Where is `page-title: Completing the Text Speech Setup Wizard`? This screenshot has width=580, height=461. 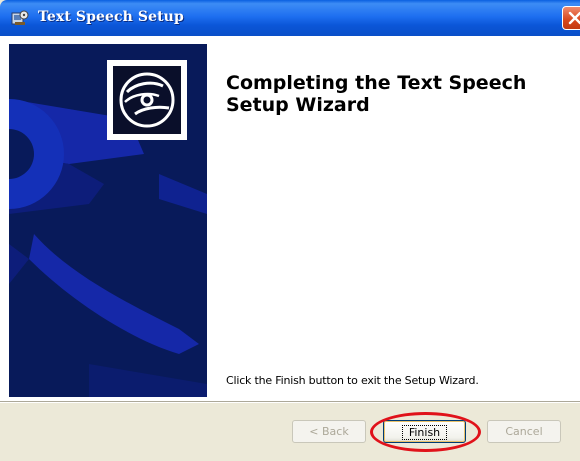 page-title: Completing the Text Speech Setup Wizard is located at coordinates (376, 94).